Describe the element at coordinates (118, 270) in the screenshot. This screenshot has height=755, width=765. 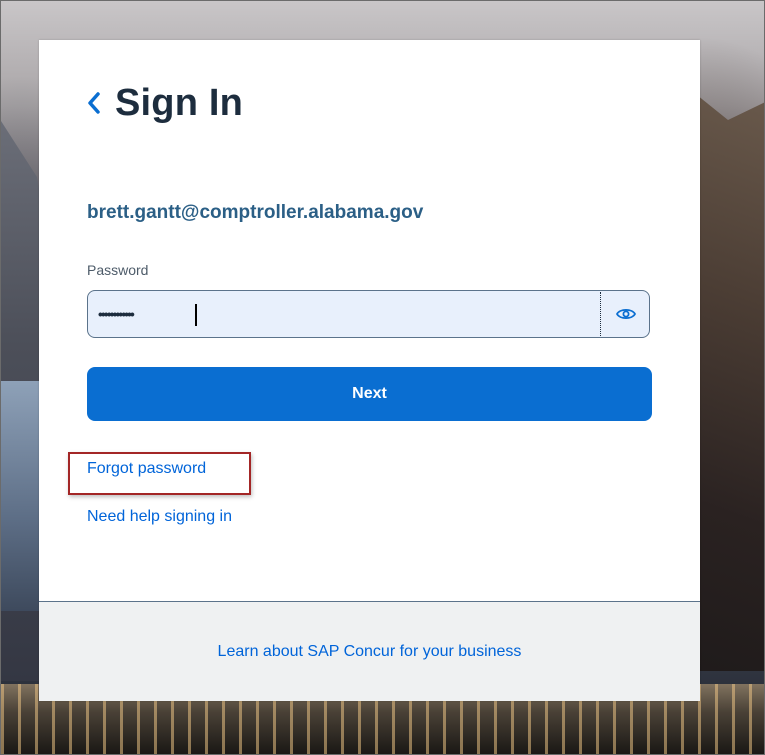
I see `password-label: Password` at that location.